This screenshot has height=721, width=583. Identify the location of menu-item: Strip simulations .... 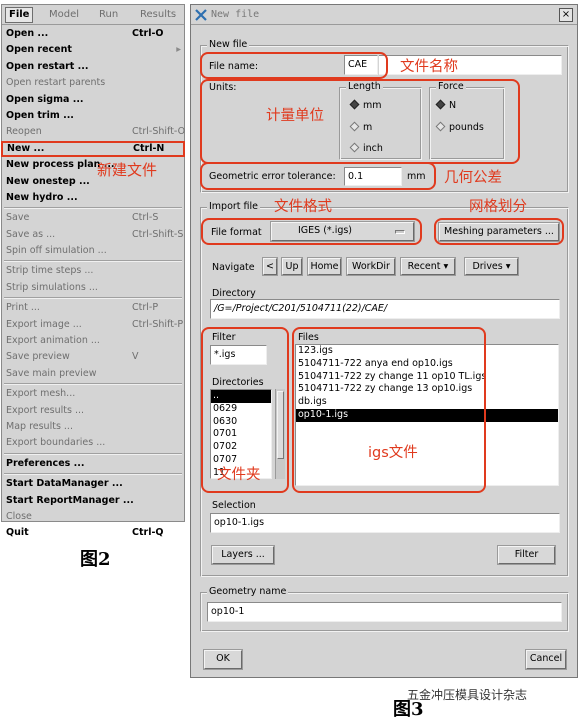
(93, 288).